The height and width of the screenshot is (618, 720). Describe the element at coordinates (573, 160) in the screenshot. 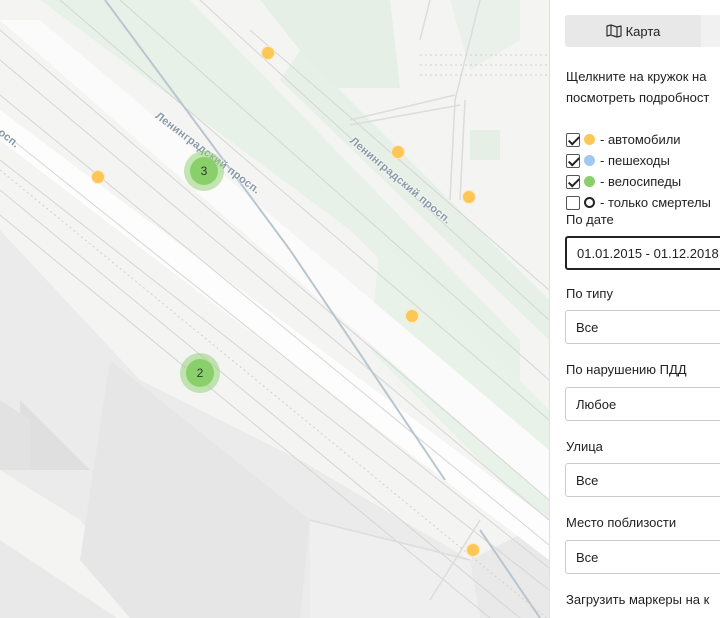

I see `checkbox-pedestrians` at that location.